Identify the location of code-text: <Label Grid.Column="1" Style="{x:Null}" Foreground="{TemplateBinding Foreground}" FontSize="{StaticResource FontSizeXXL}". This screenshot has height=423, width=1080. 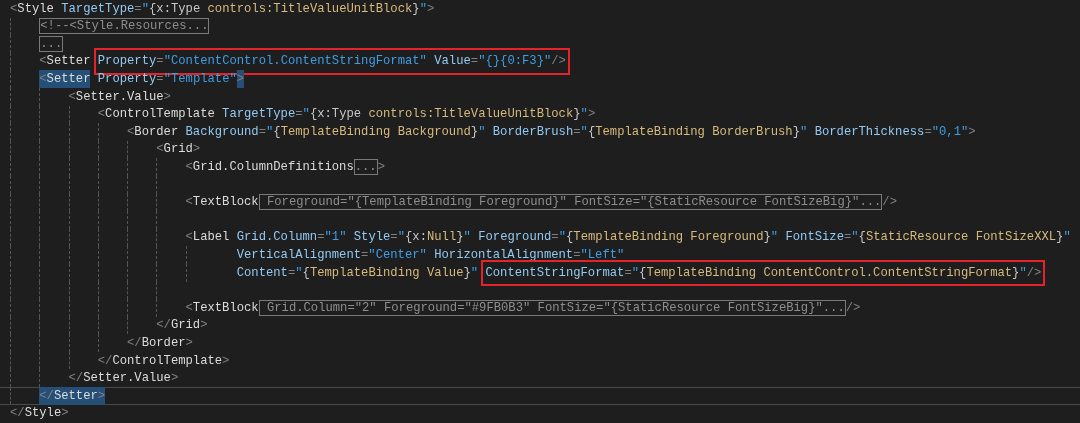
(628, 238).